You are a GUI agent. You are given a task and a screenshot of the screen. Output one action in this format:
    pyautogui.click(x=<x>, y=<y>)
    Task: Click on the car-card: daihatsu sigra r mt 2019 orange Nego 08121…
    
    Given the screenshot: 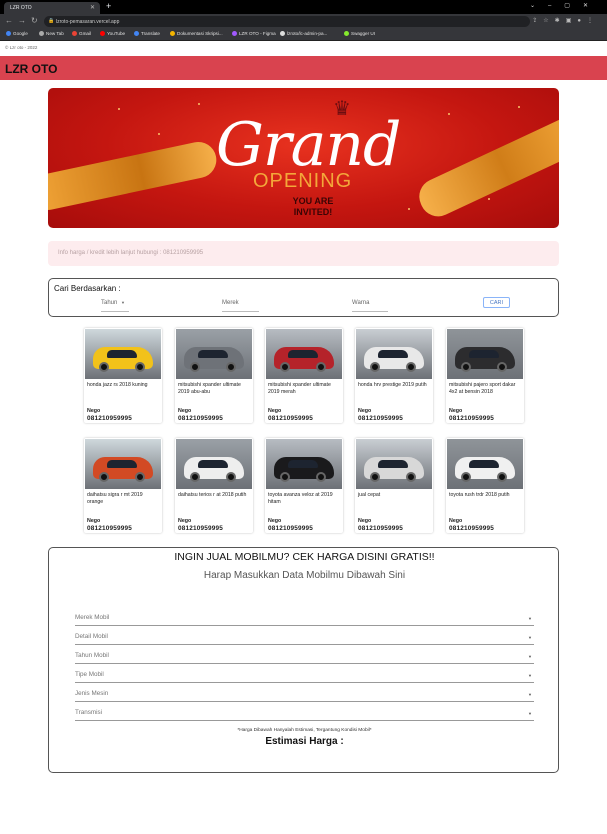 What is the action you would take?
    pyautogui.click(x=123, y=485)
    